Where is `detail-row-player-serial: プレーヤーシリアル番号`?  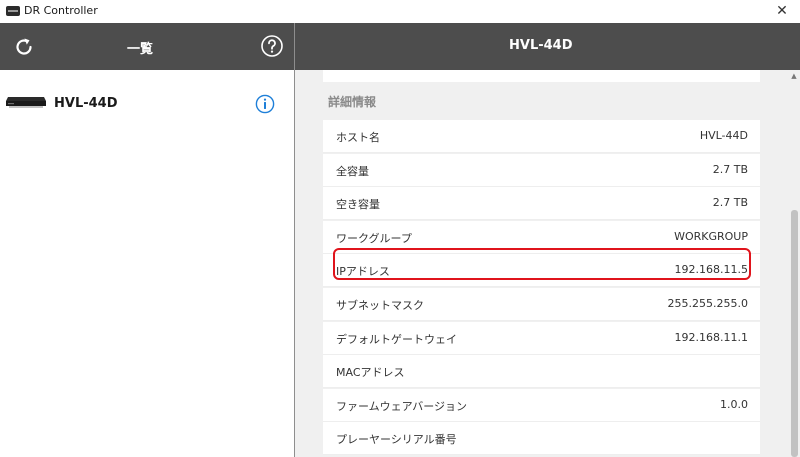
detail-row-player-serial: プレーヤーシリアル番号 is located at coordinates (541, 439).